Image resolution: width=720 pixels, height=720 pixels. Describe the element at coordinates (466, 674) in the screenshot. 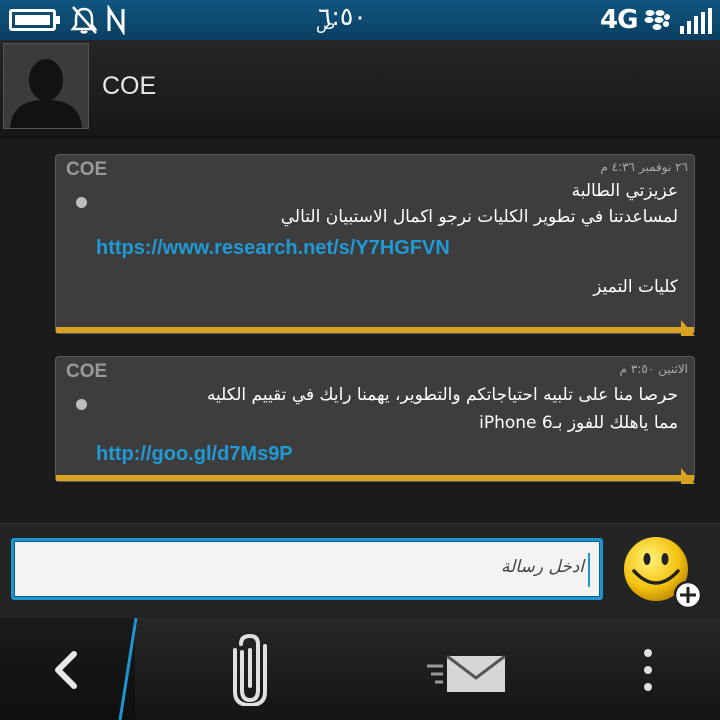

I see `send-icon` at that location.